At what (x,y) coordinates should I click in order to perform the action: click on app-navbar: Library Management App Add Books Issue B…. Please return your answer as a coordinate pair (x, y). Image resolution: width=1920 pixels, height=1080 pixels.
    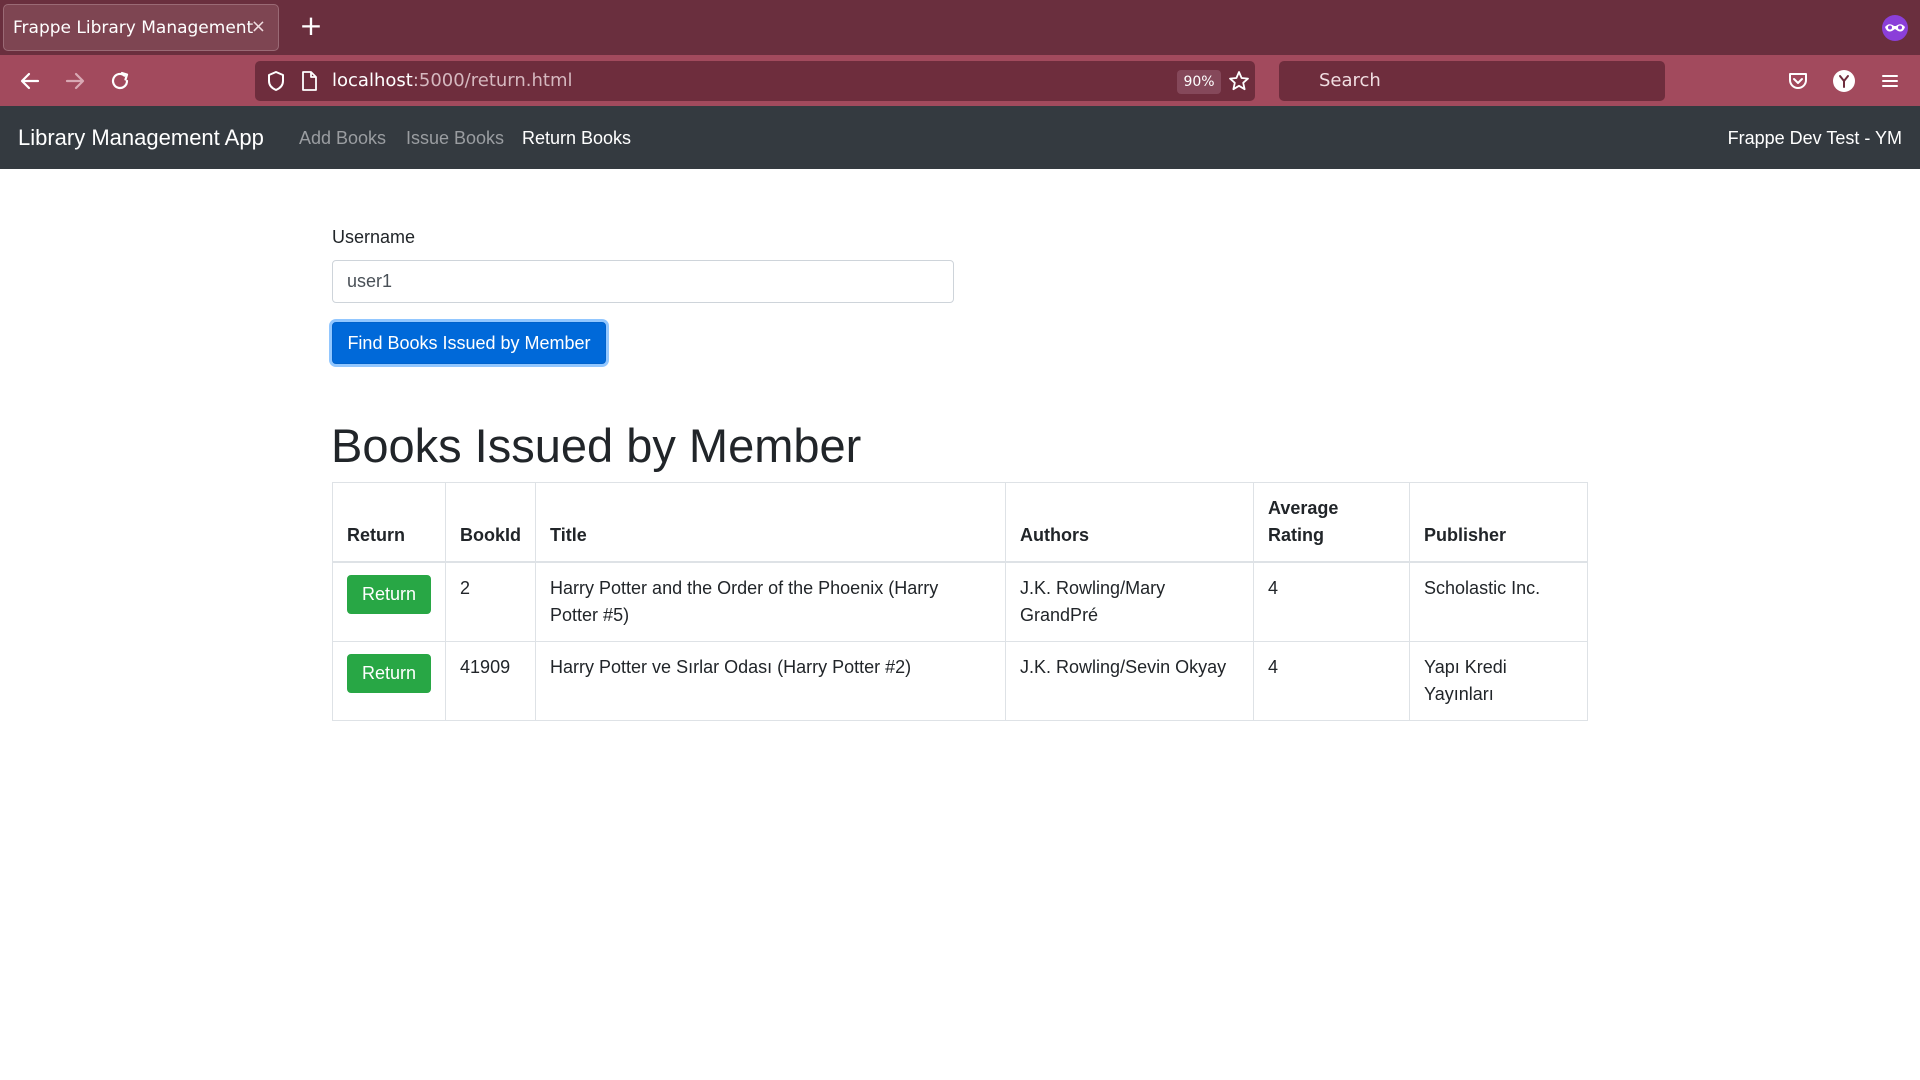
    Looking at the image, I should click on (960, 137).